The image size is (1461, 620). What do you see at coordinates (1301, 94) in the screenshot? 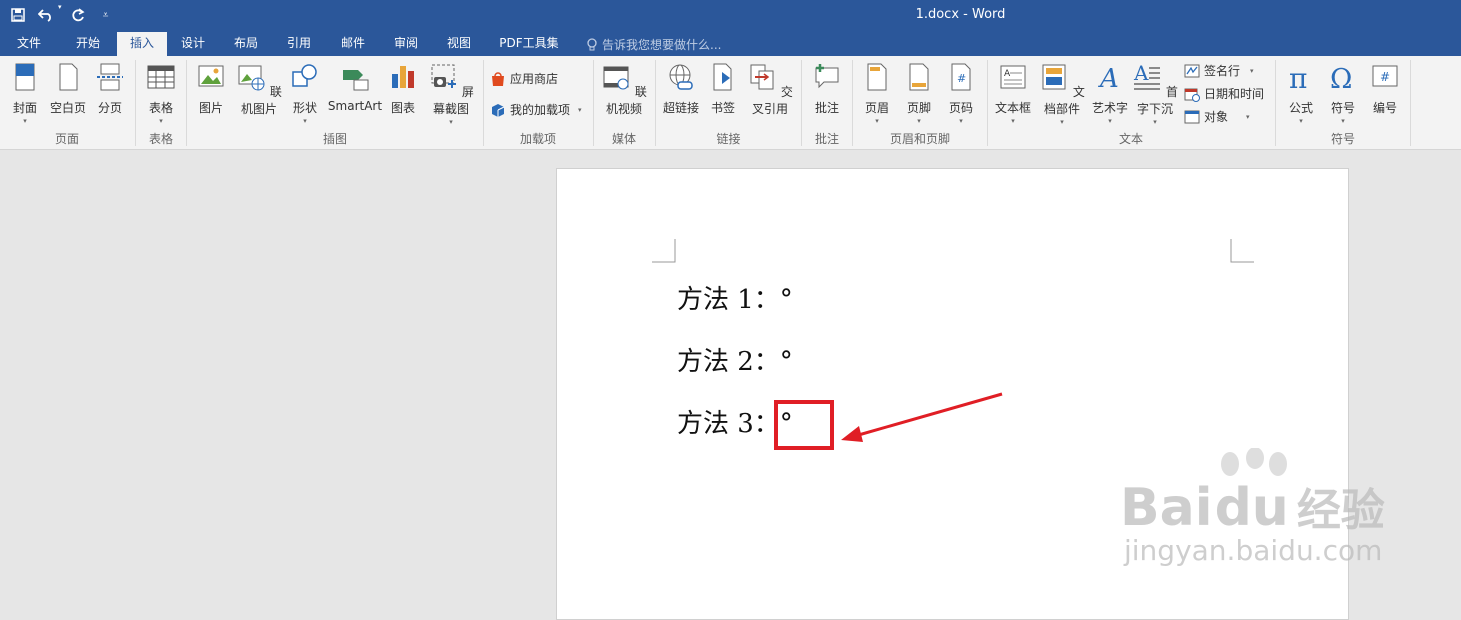
I see `equation-button: π 公式 ▾` at bounding box center [1301, 94].